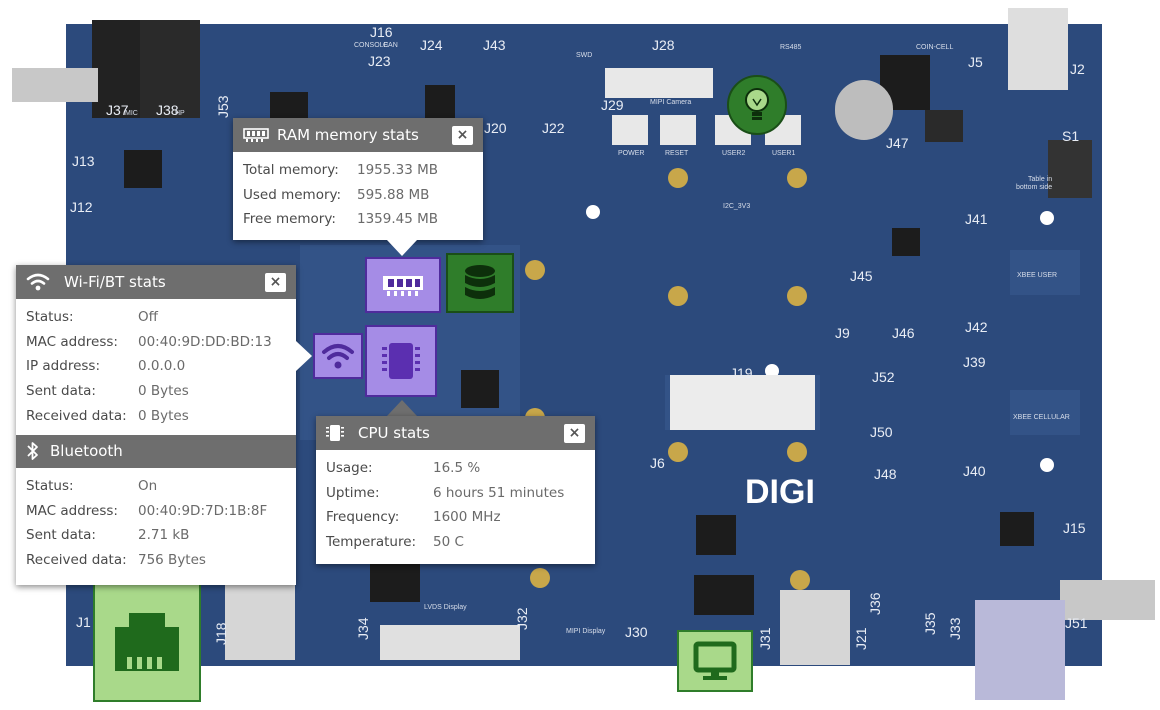  I want to click on svg-text: J35, so click(930, 623).